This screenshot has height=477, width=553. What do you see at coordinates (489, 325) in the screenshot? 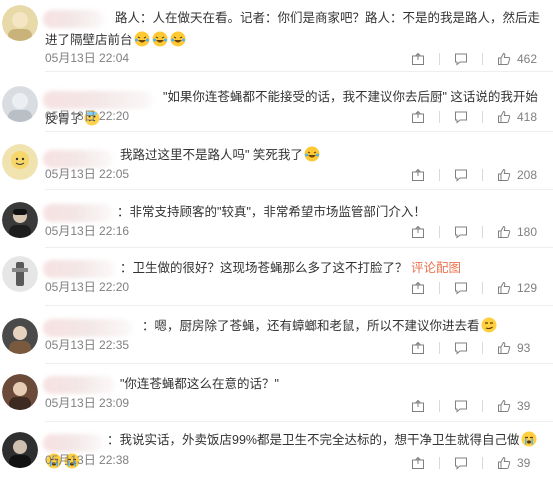
I see `smirk-emoji-icon` at bounding box center [489, 325].